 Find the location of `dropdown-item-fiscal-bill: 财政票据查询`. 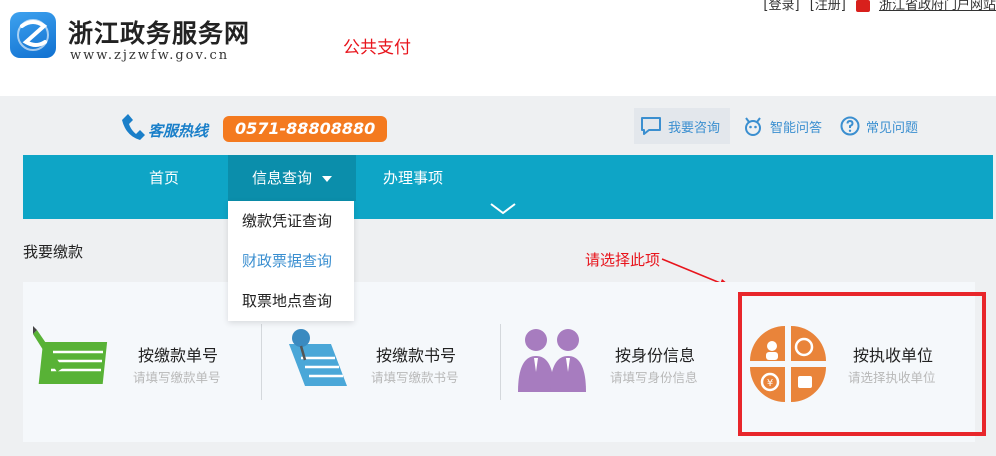

dropdown-item-fiscal-bill: 财政票据查询 is located at coordinates (291, 261).